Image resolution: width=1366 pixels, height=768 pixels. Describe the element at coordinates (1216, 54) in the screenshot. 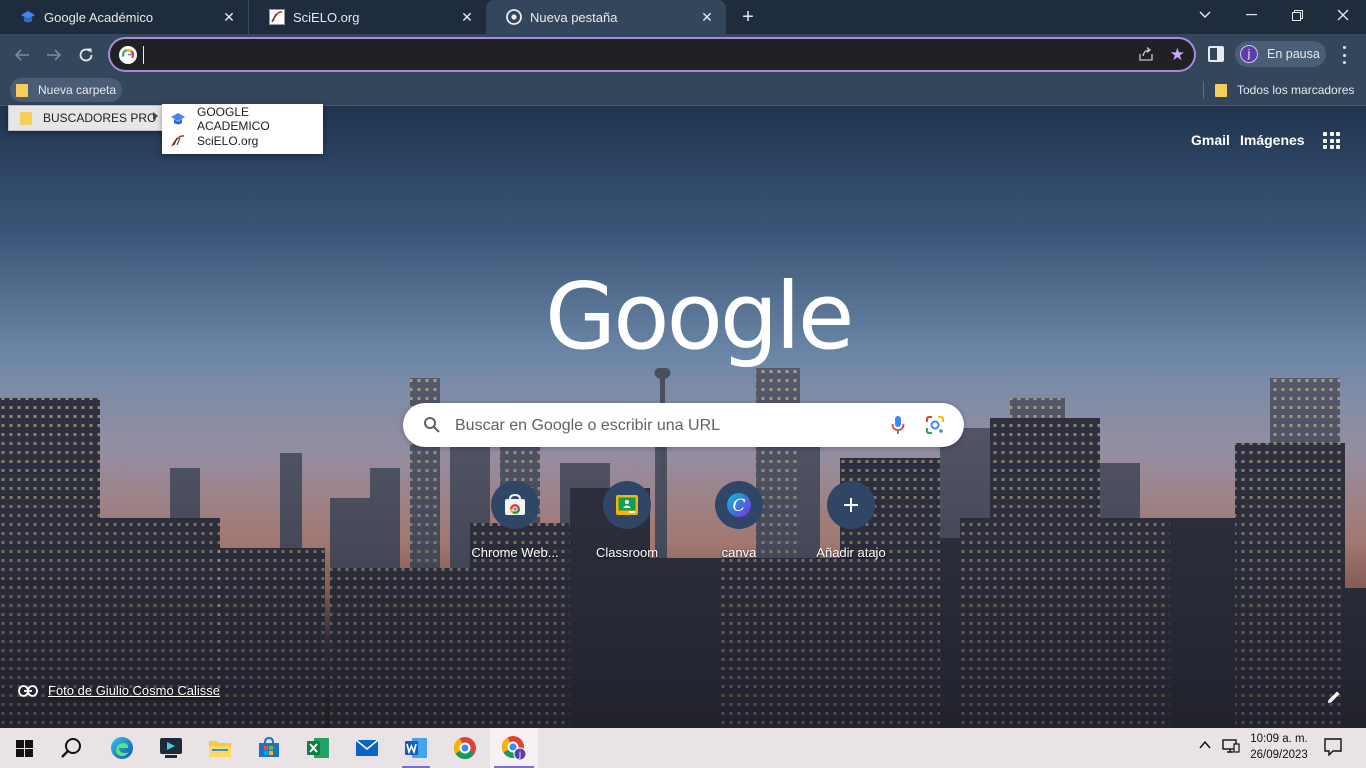

I see `side-panel-icon` at that location.